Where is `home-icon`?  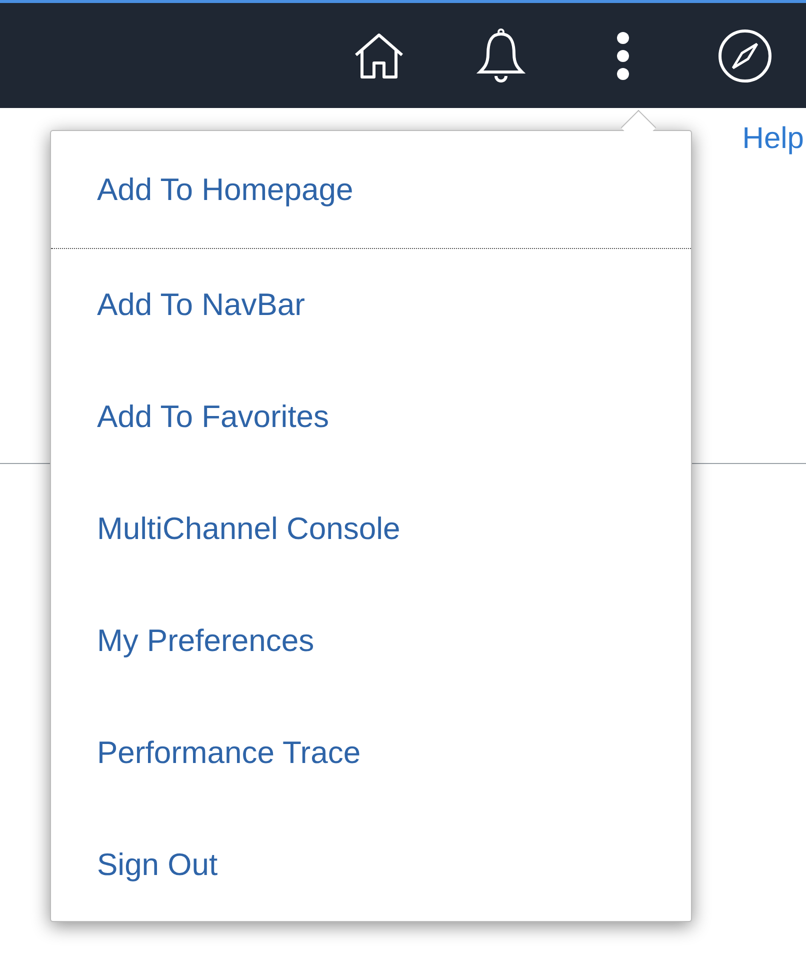
home-icon is located at coordinates (379, 55).